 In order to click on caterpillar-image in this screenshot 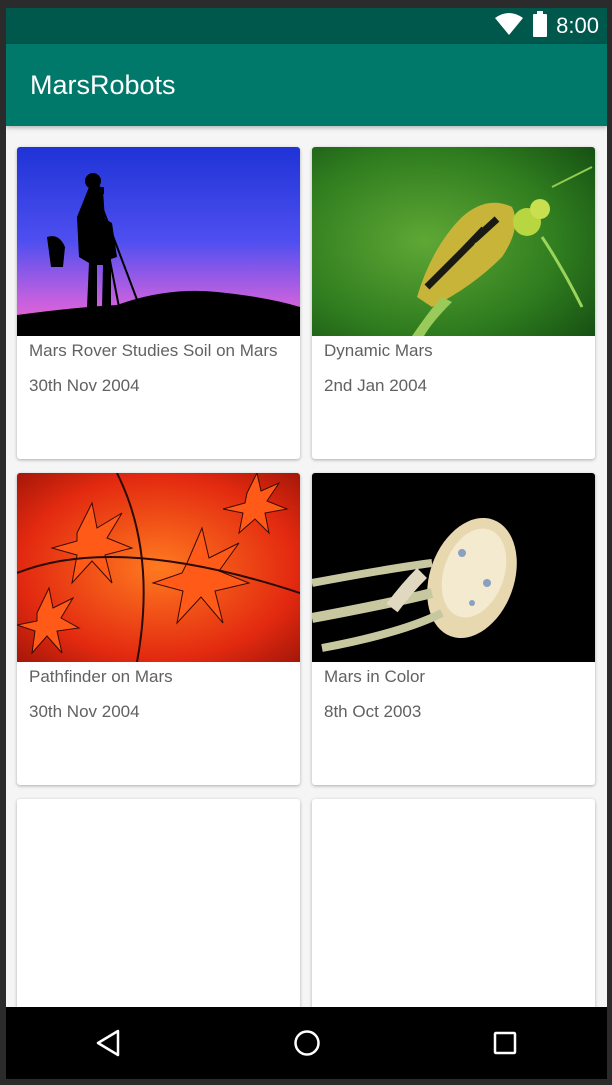, I will do `click(453, 241)`.